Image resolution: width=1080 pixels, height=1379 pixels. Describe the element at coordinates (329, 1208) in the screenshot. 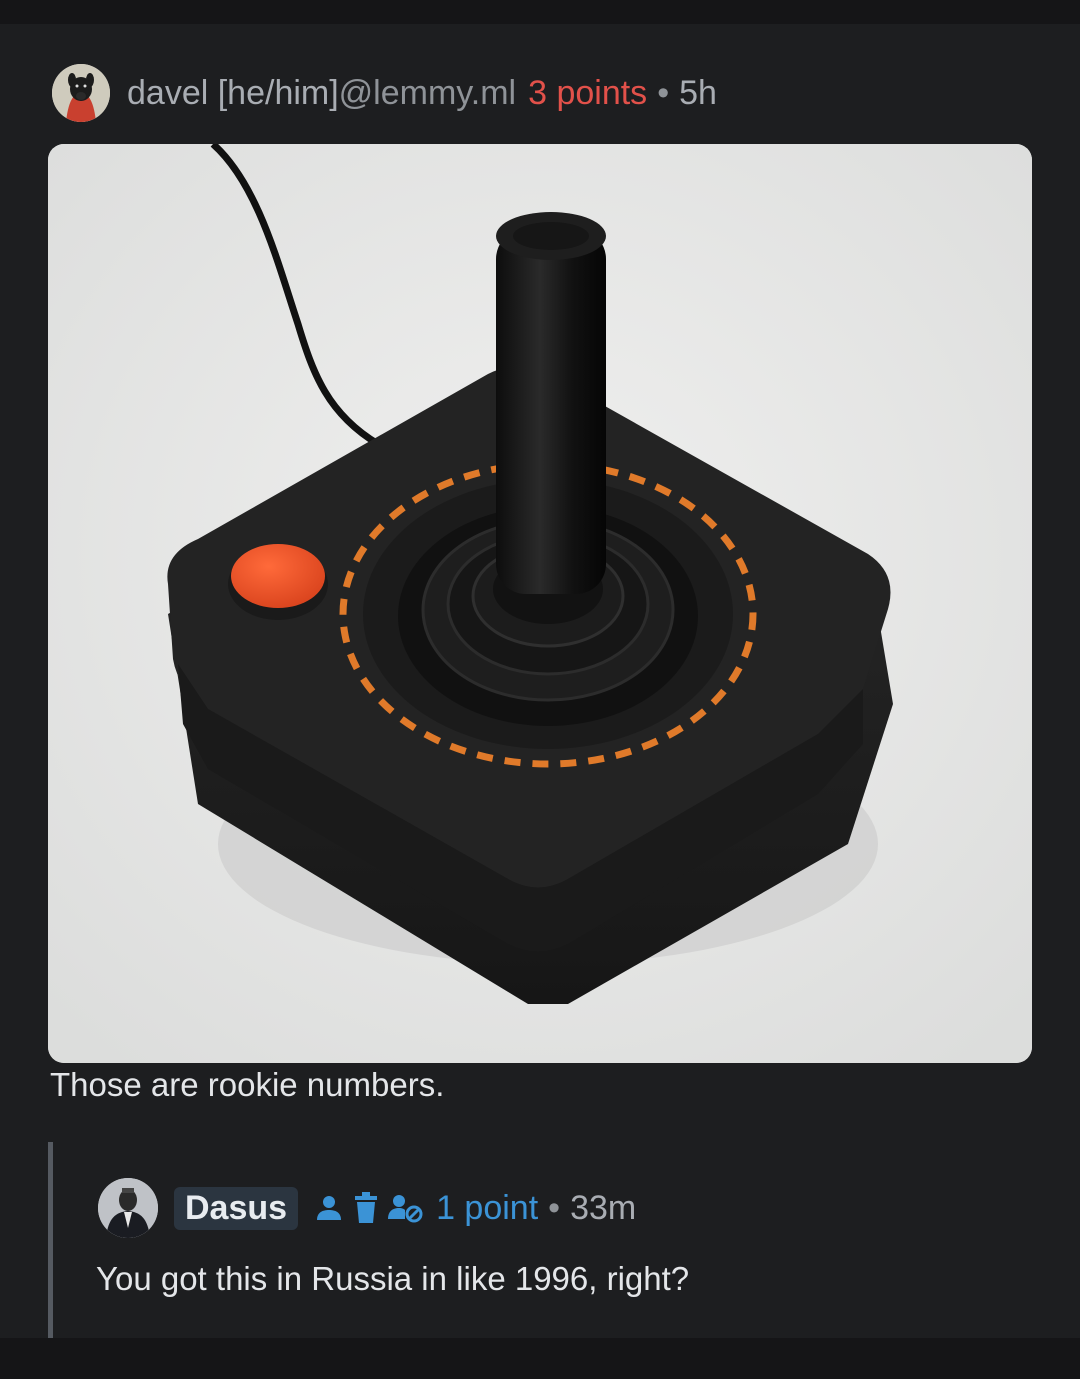

I see `person-icon` at that location.